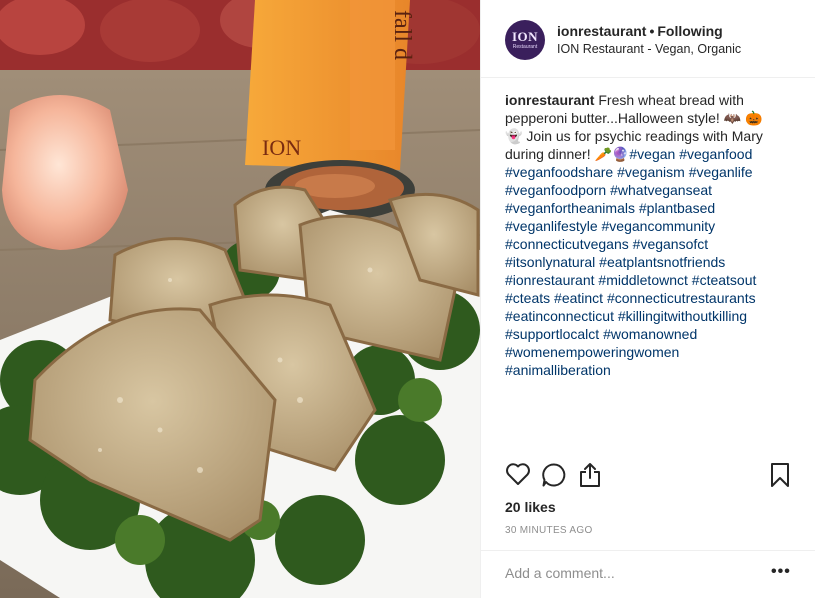 The height and width of the screenshot is (598, 815). What do you see at coordinates (554, 477) in the screenshot?
I see `comment-icon` at bounding box center [554, 477].